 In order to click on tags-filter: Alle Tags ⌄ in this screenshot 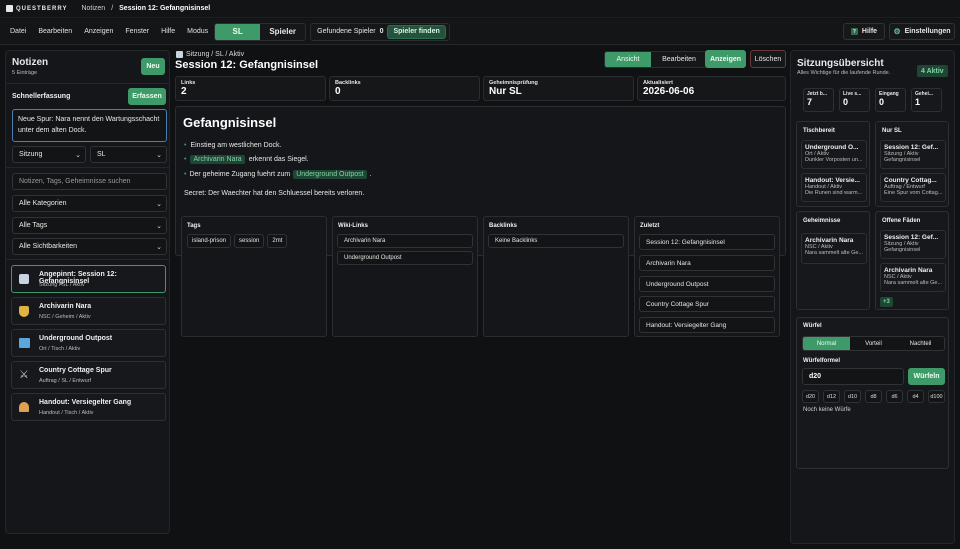, I will do `click(89, 225)`.